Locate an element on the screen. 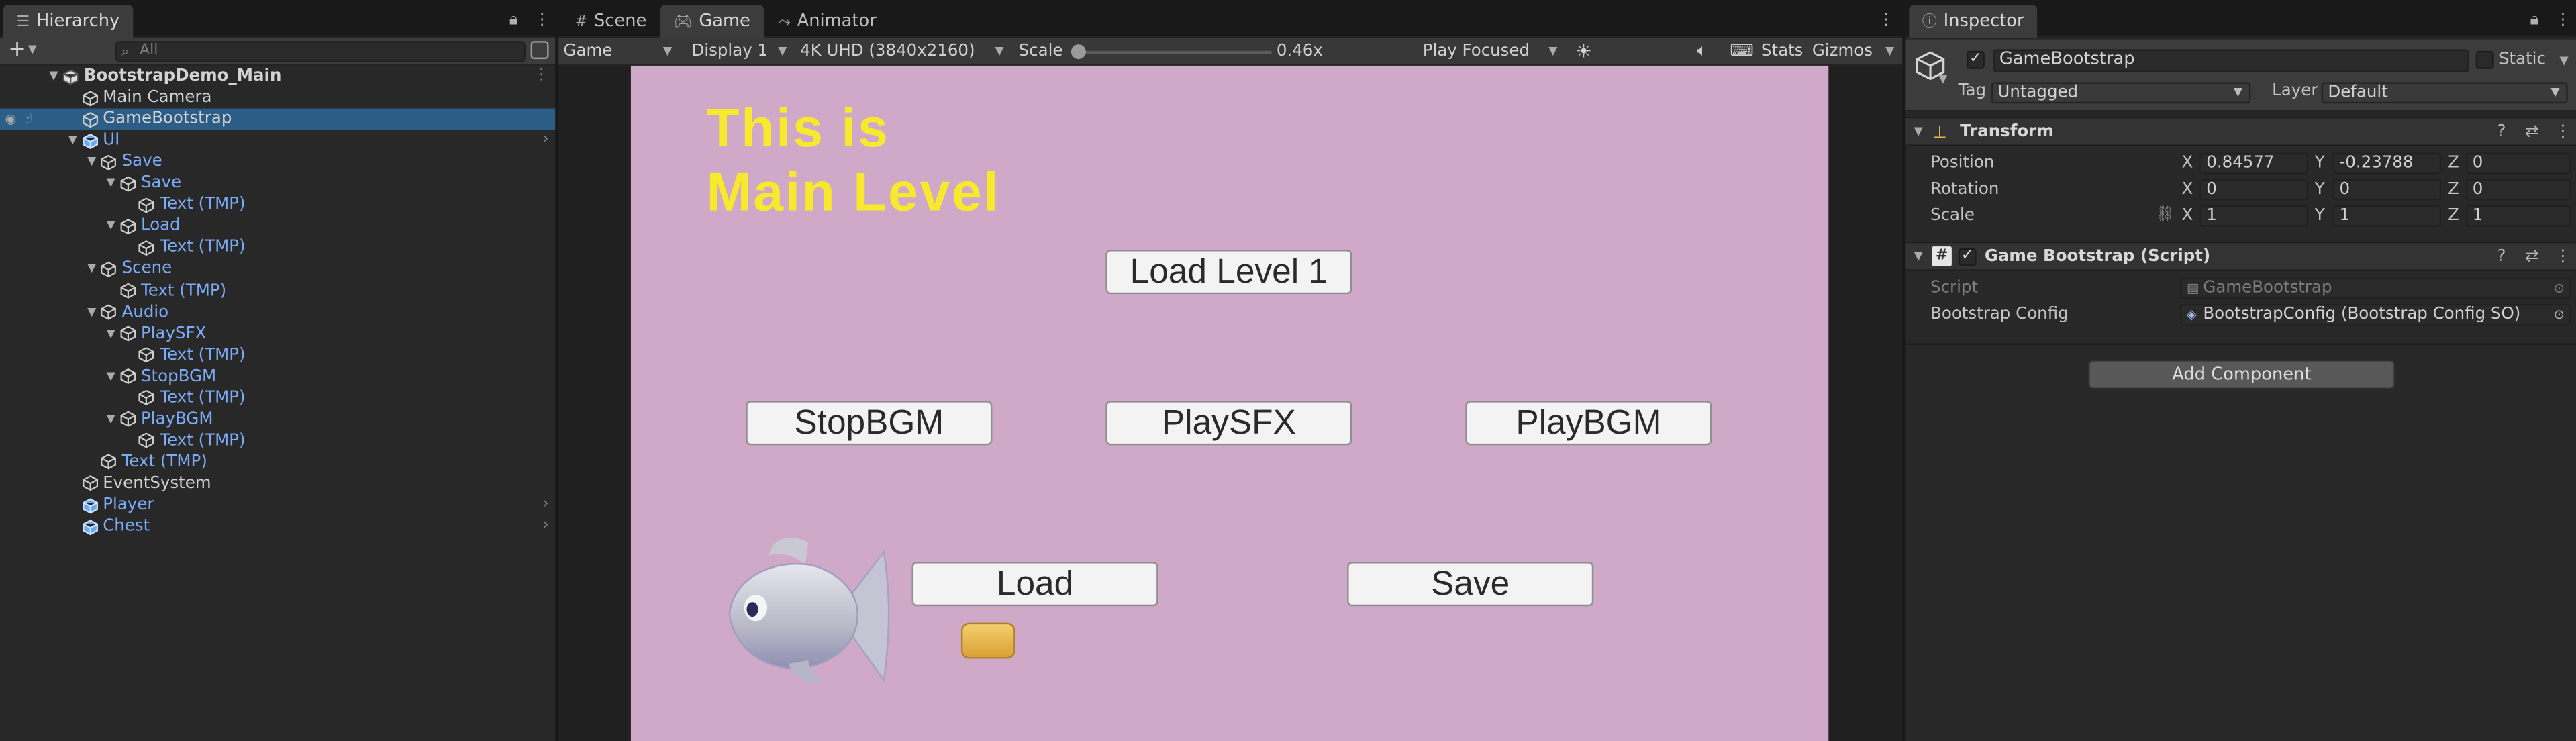 Image resolution: width=2576 pixels, height=741 pixels. display-dropdown: Display 1 ▼ is located at coordinates (739, 52).